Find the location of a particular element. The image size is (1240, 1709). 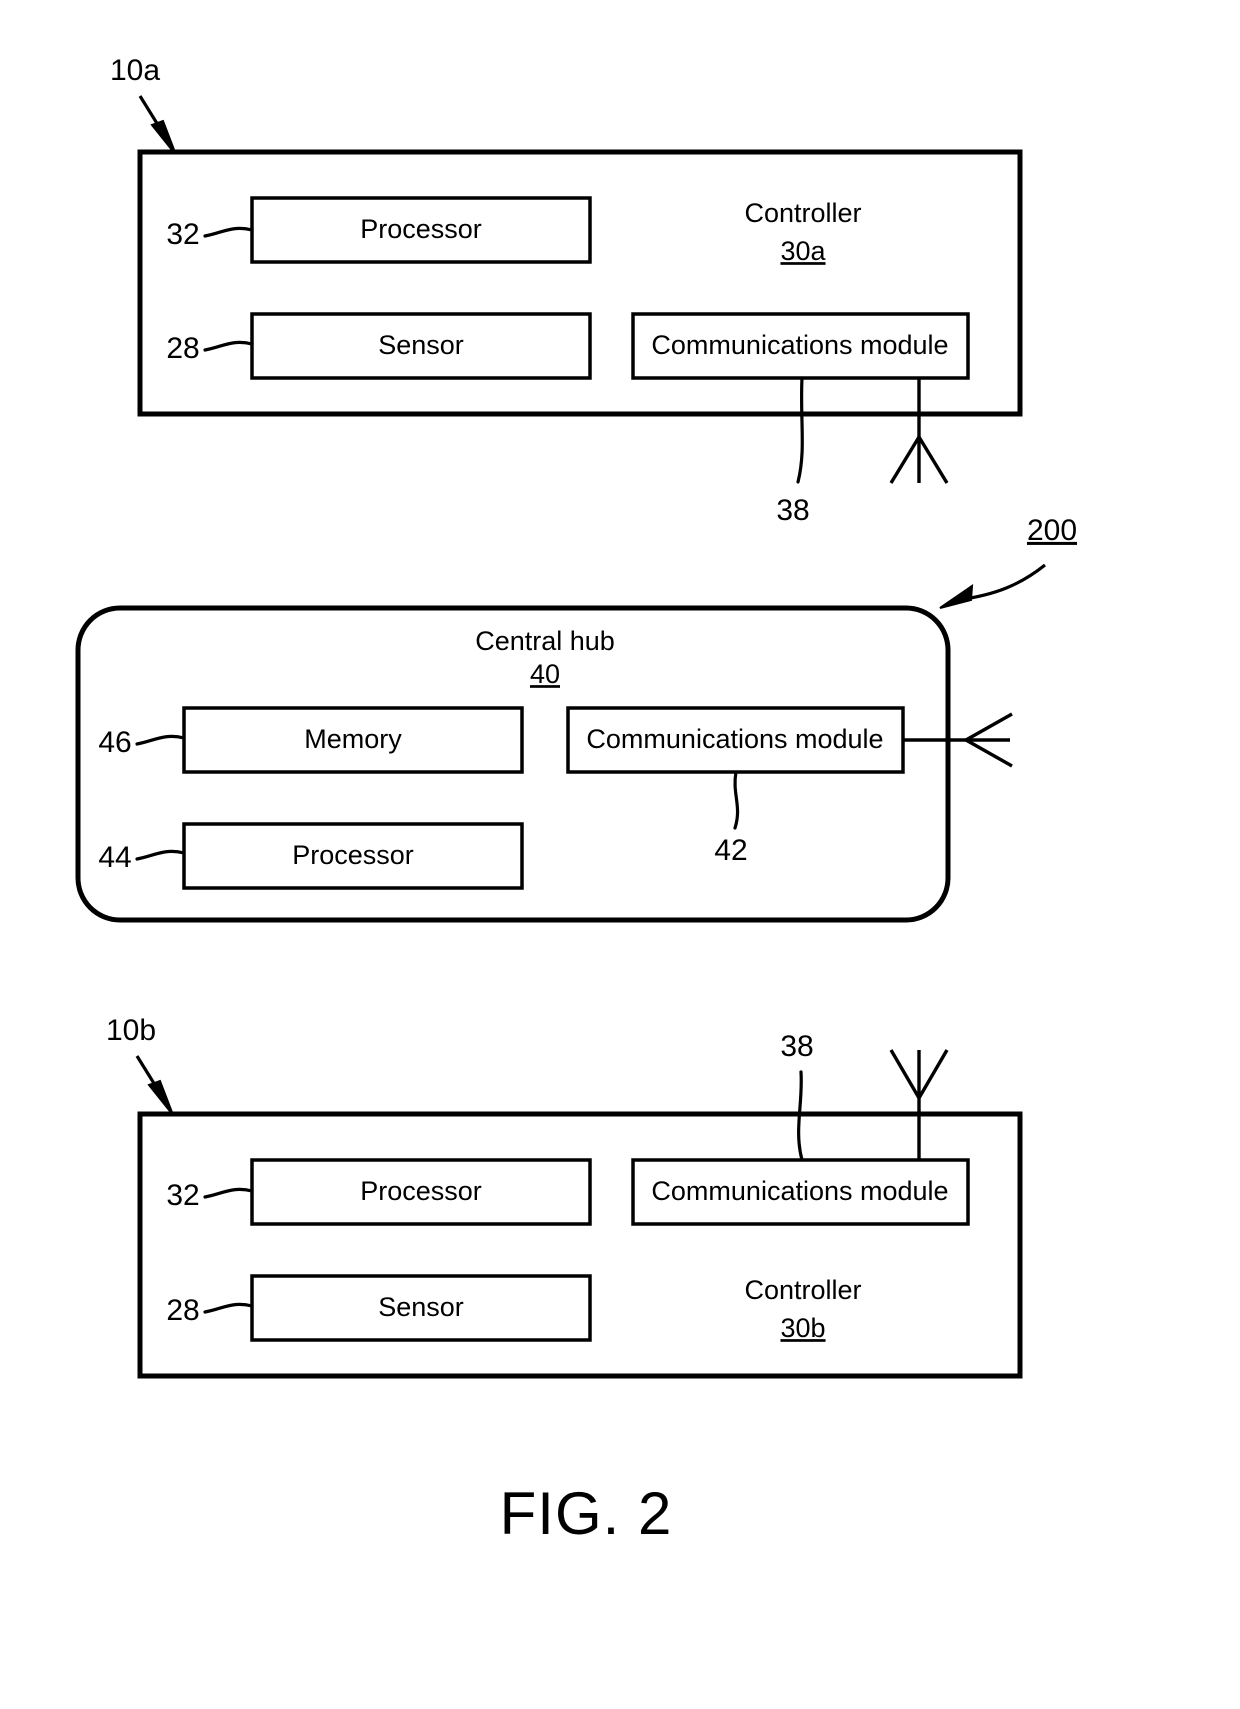

central-hub-title-ref: 40 is located at coordinates (545, 674).